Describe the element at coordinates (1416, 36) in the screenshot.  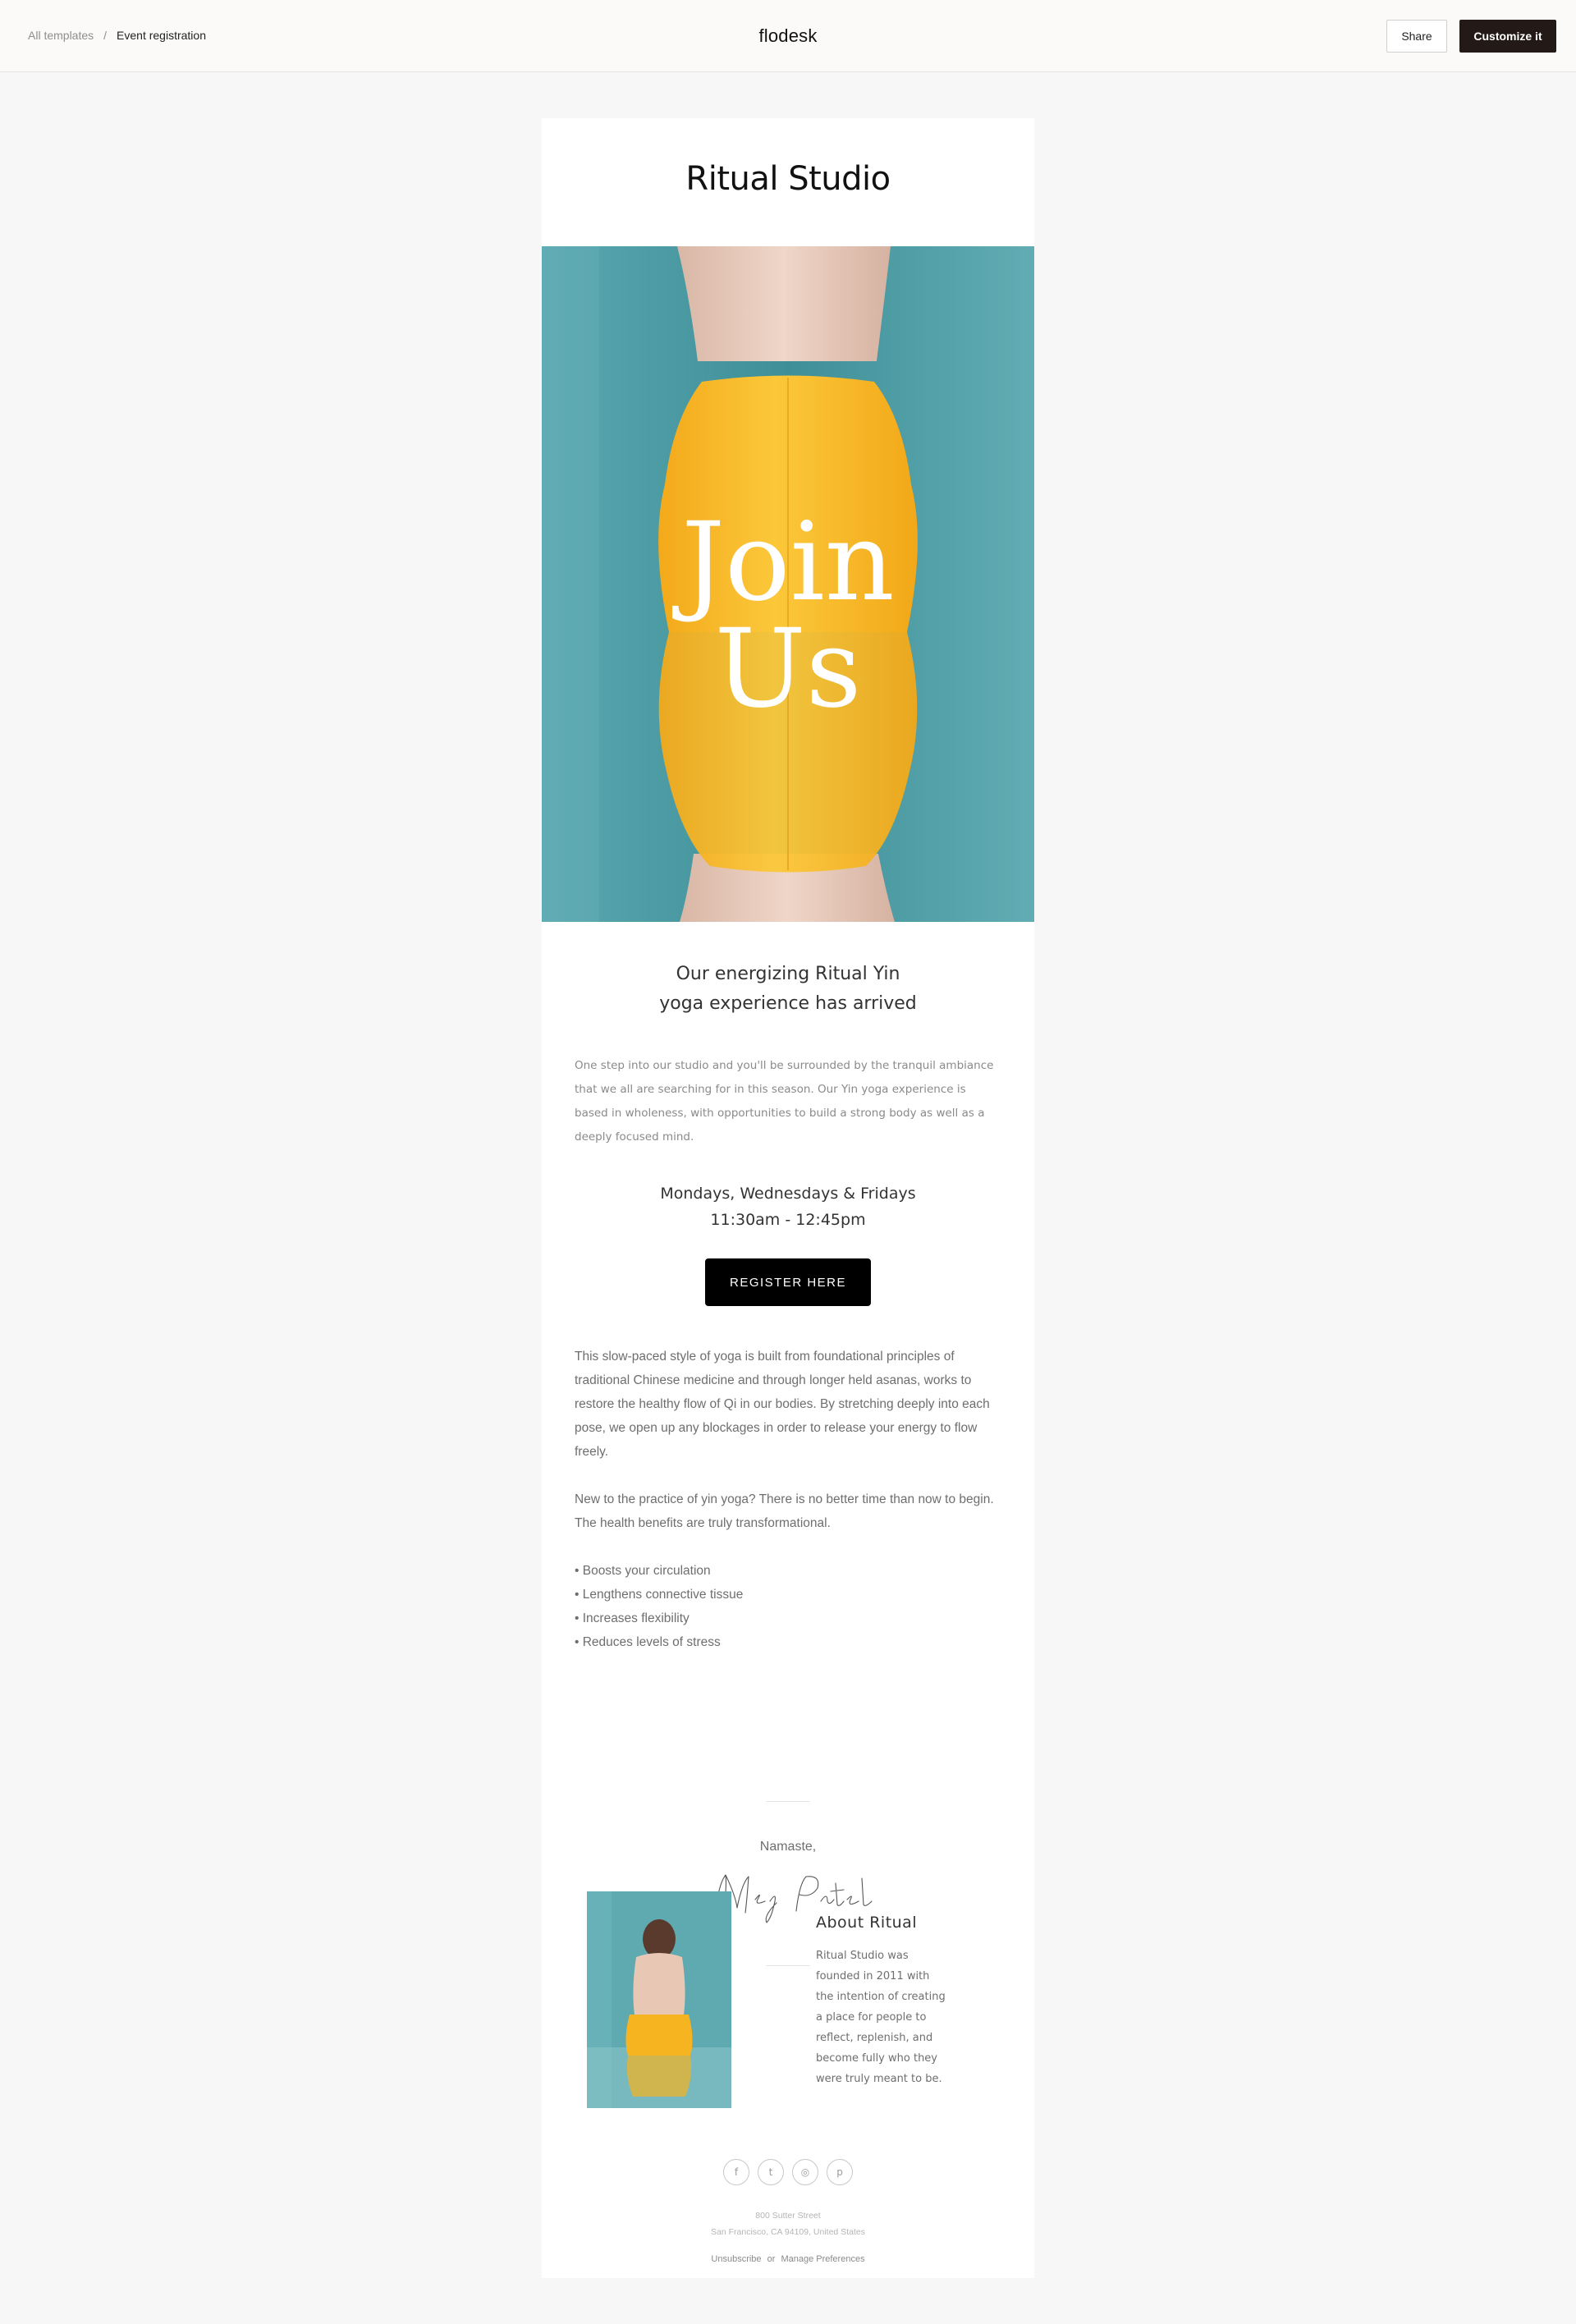
I see `share-button: Share` at that location.